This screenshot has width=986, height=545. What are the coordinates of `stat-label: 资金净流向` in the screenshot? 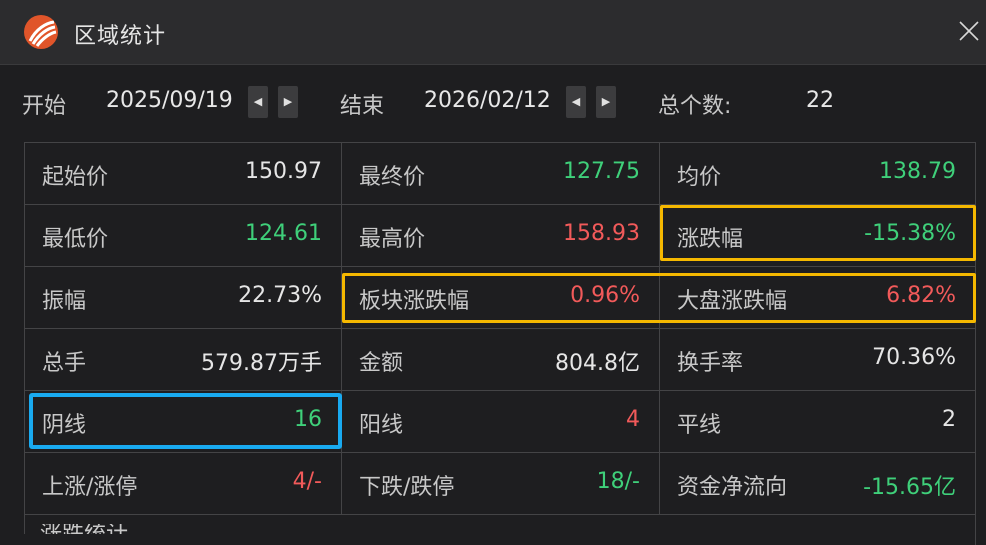 It's located at (732, 487).